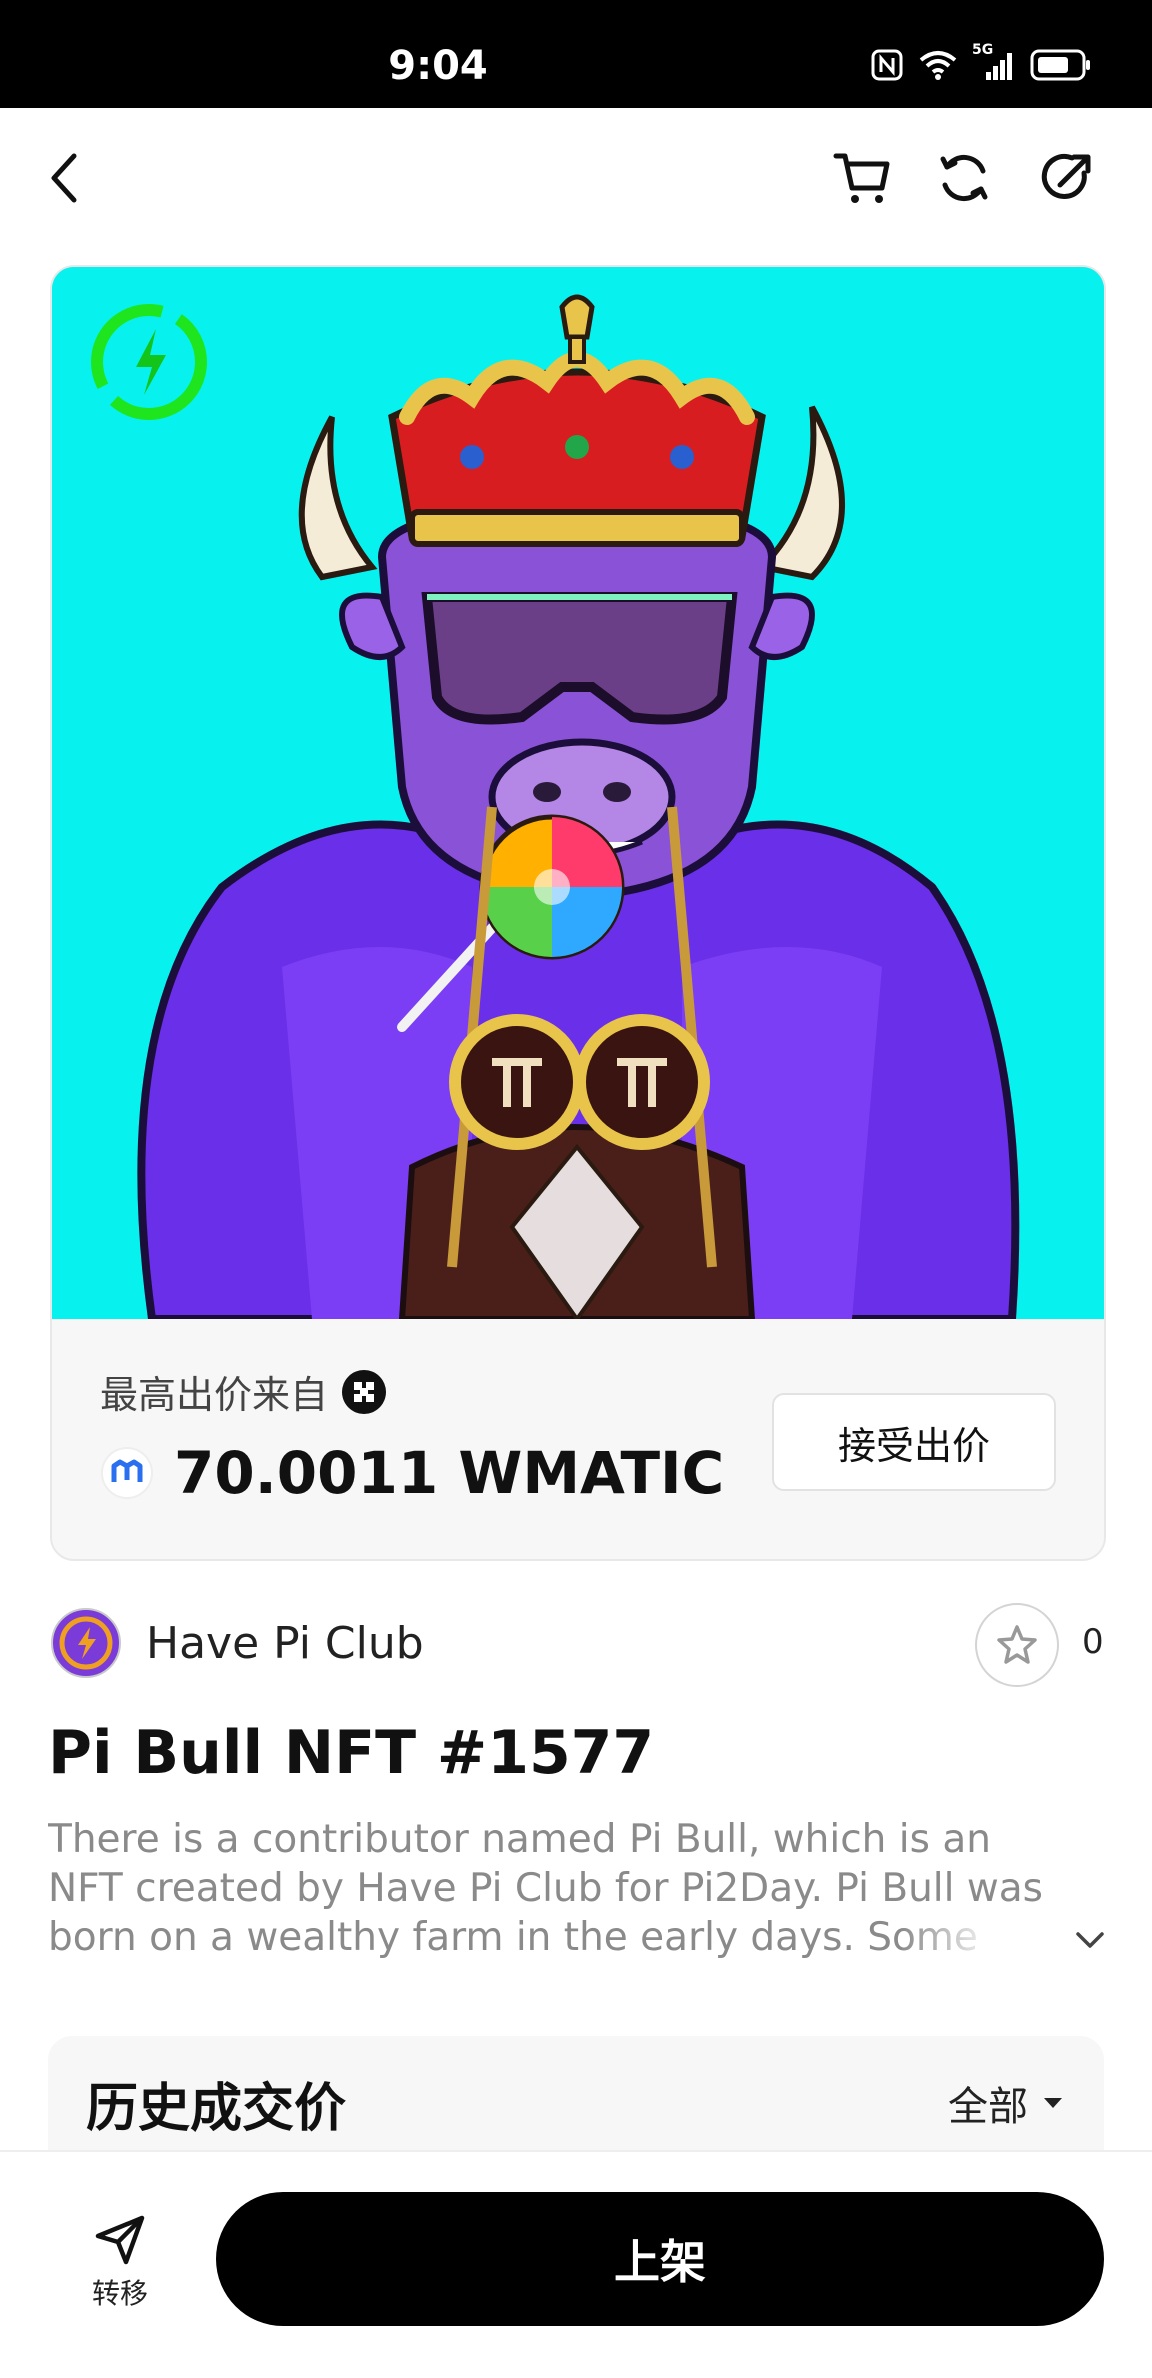  What do you see at coordinates (914, 1442) in the screenshot?
I see `accept-offer-button: 接受出价` at bounding box center [914, 1442].